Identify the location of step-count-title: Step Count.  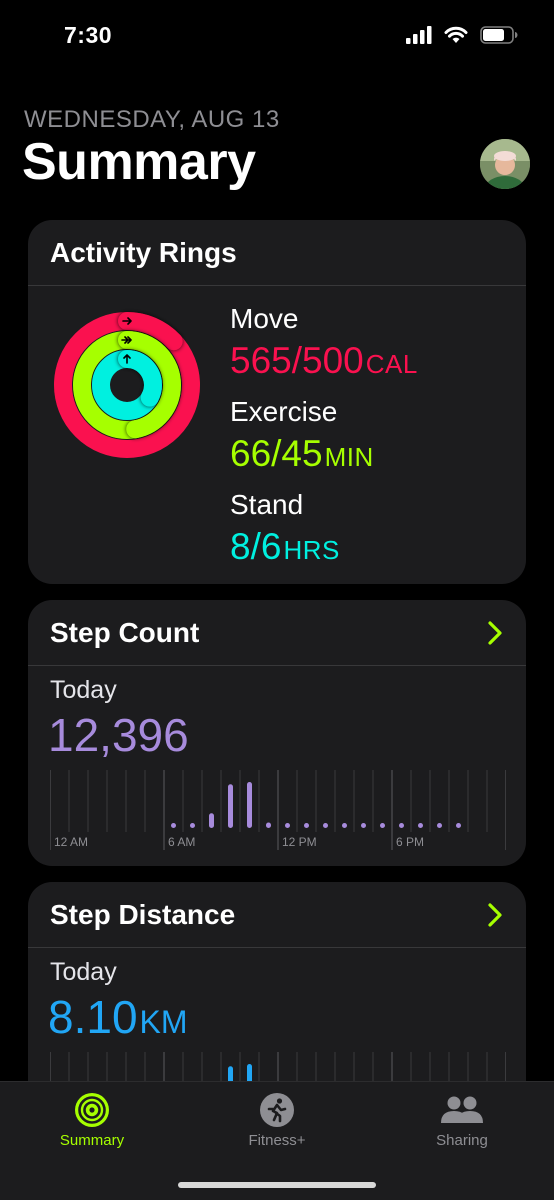
(125, 632).